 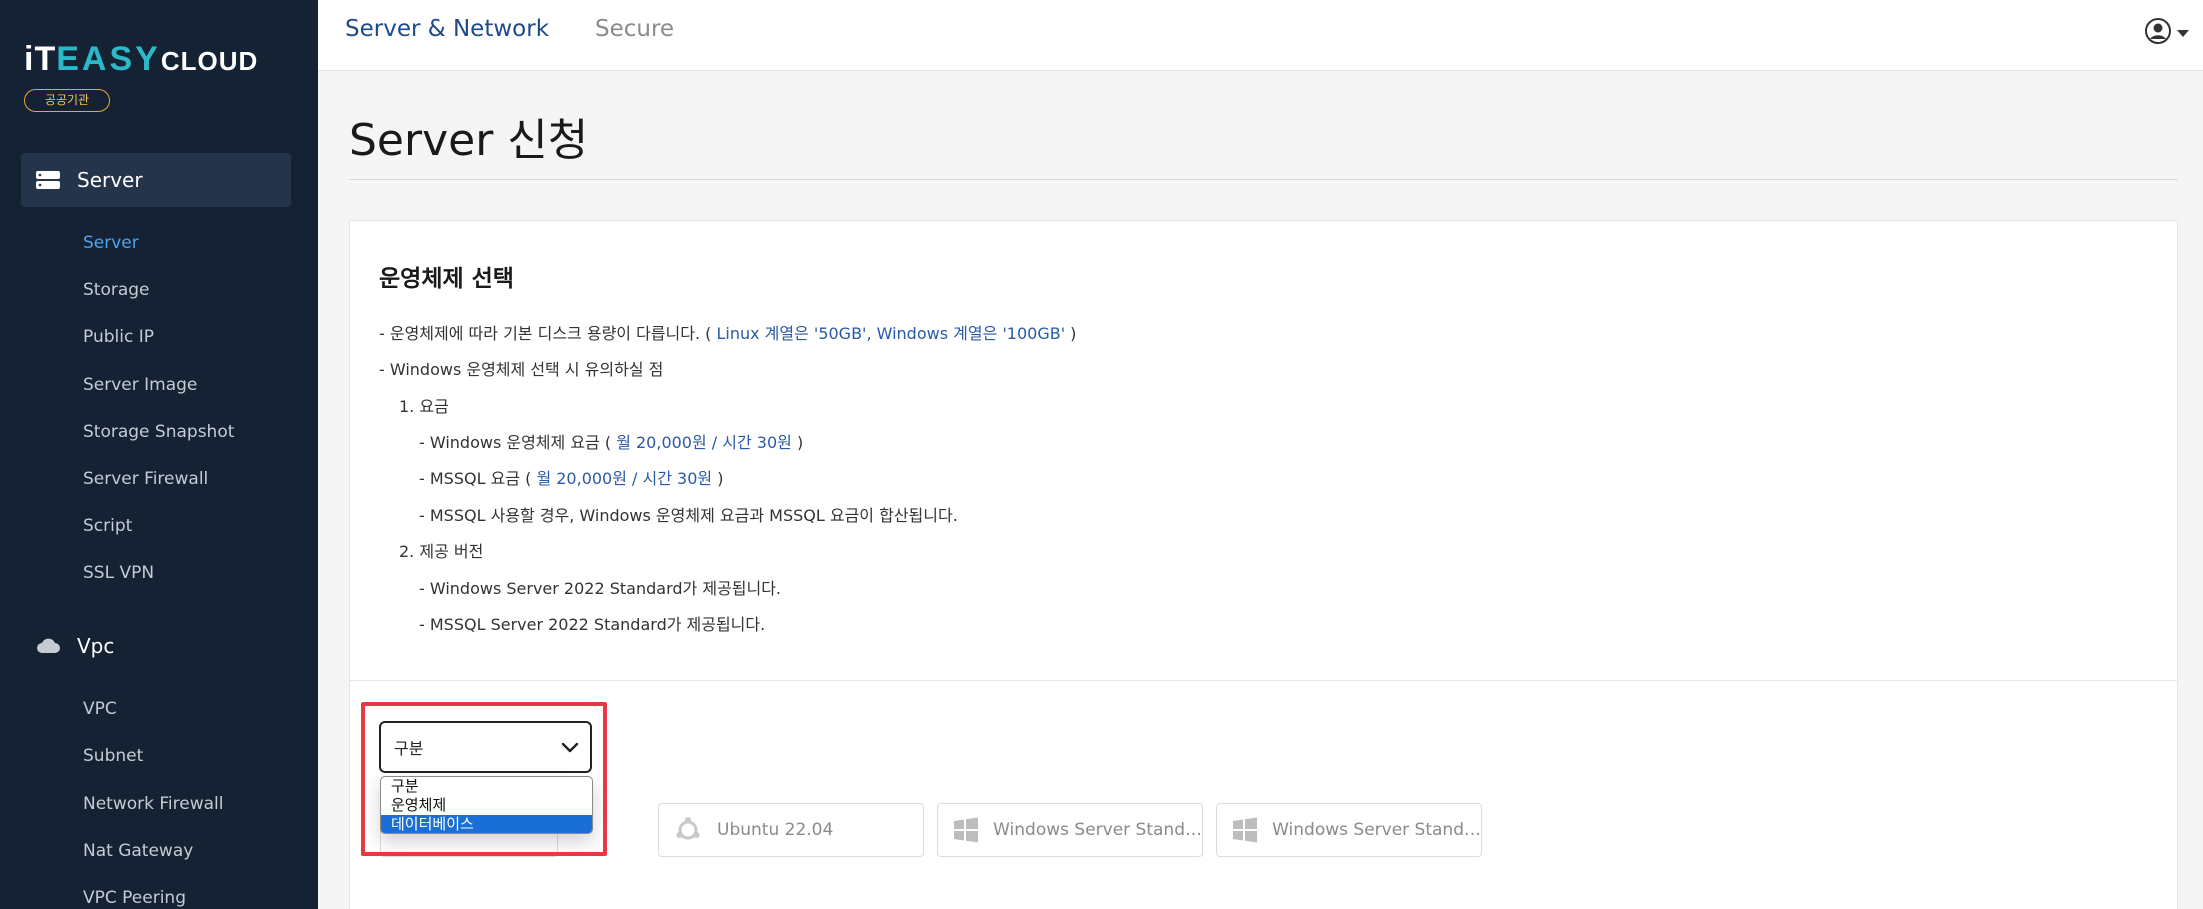 I want to click on category-select-value: 구분, so click(x=409, y=748).